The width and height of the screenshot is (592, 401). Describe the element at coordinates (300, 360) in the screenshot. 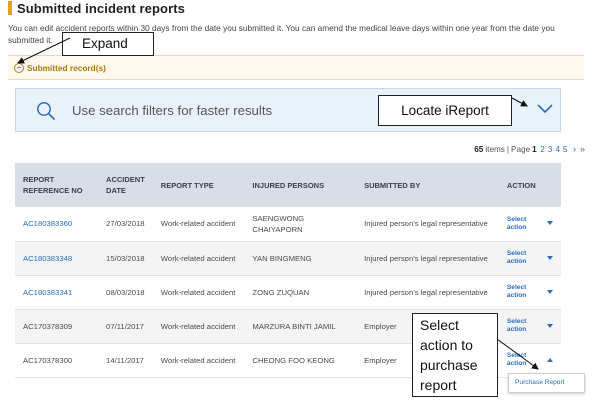

I see `injured-person: CHEONG FOO KEONG` at that location.